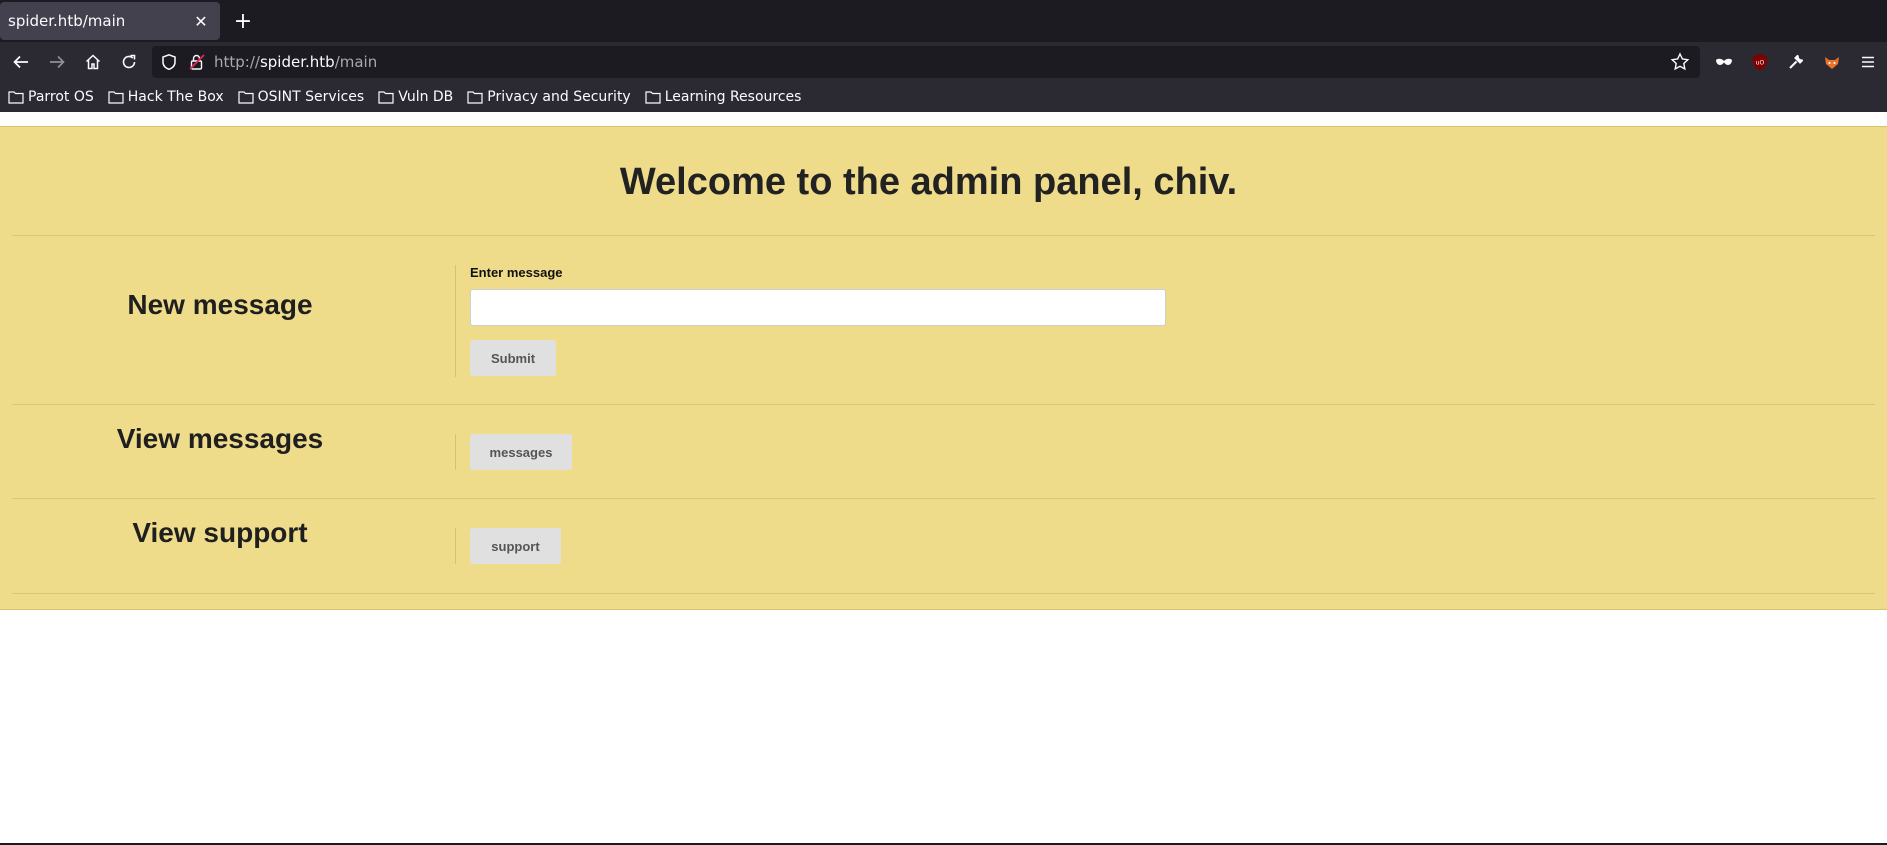  What do you see at coordinates (559, 97) in the screenshot?
I see `bookmark-label: Privacy and Security` at bounding box center [559, 97].